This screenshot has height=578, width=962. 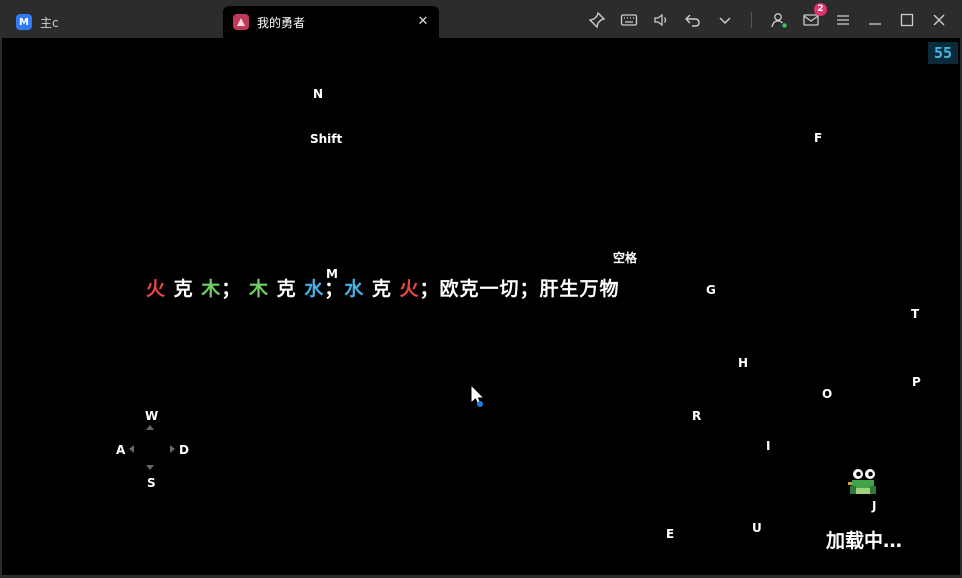 I want to click on key-hint-shift: Shift, so click(x=326, y=139).